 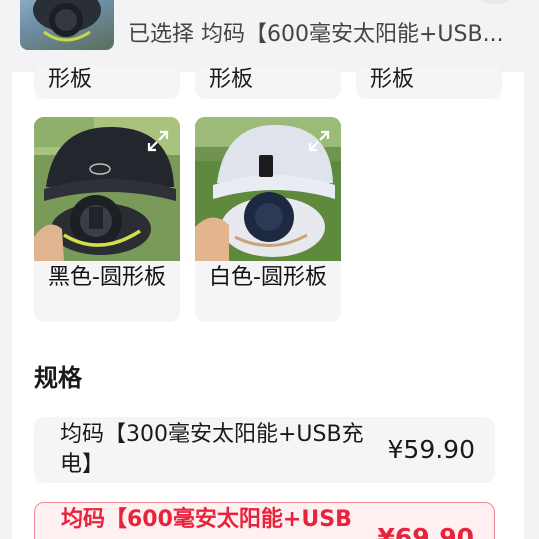 What do you see at coordinates (425, 531) in the screenshot?
I see `spec-option-price: ¥69.90` at bounding box center [425, 531].